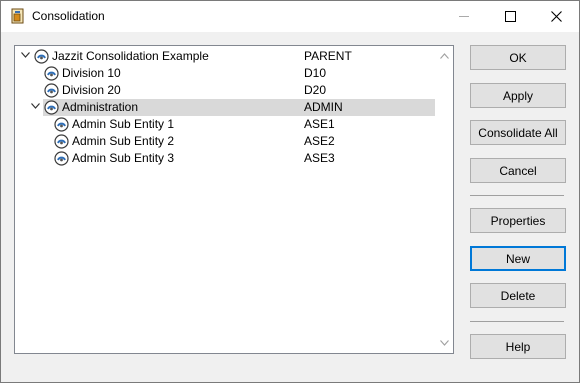  What do you see at coordinates (444, 343) in the screenshot?
I see `scroll-down-icon` at bounding box center [444, 343].